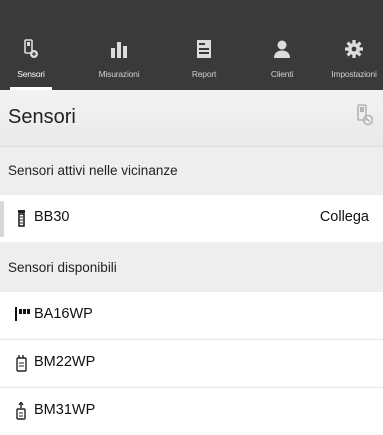 The height and width of the screenshot is (435, 383). Describe the element at coordinates (204, 49) in the screenshot. I see `report-icon` at that location.